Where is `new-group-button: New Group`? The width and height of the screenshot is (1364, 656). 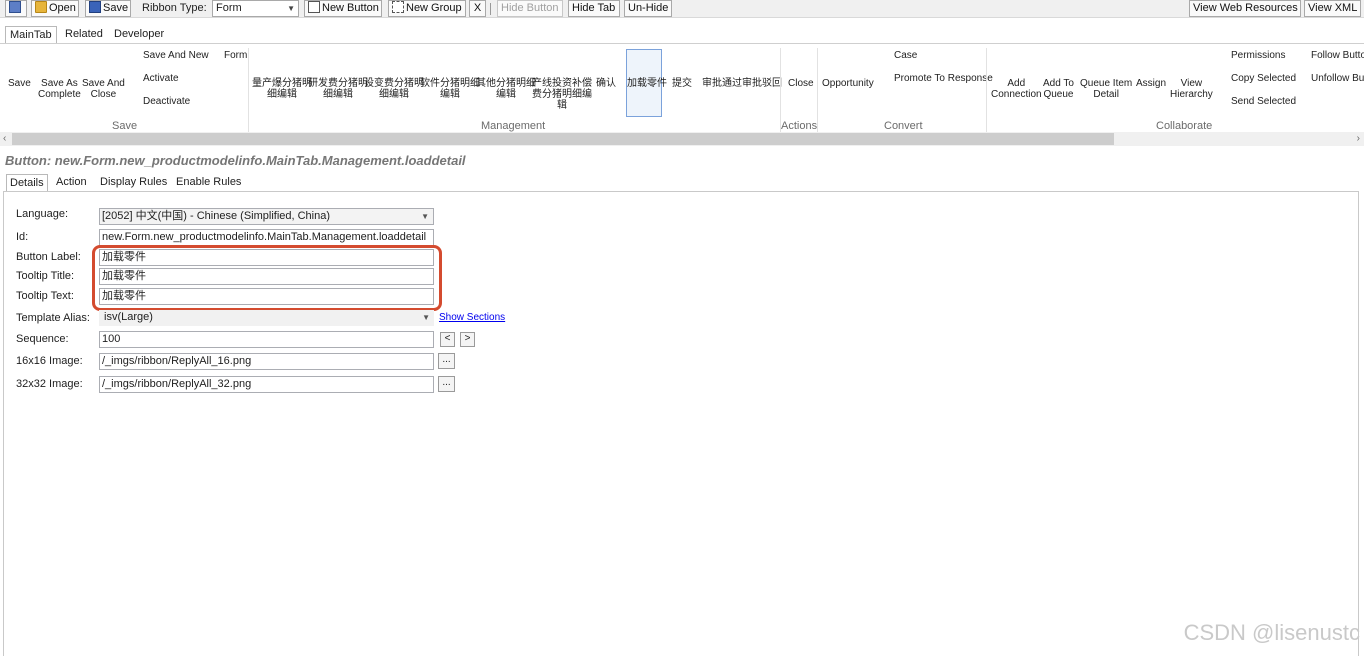 new-group-button: New Group is located at coordinates (427, 8).